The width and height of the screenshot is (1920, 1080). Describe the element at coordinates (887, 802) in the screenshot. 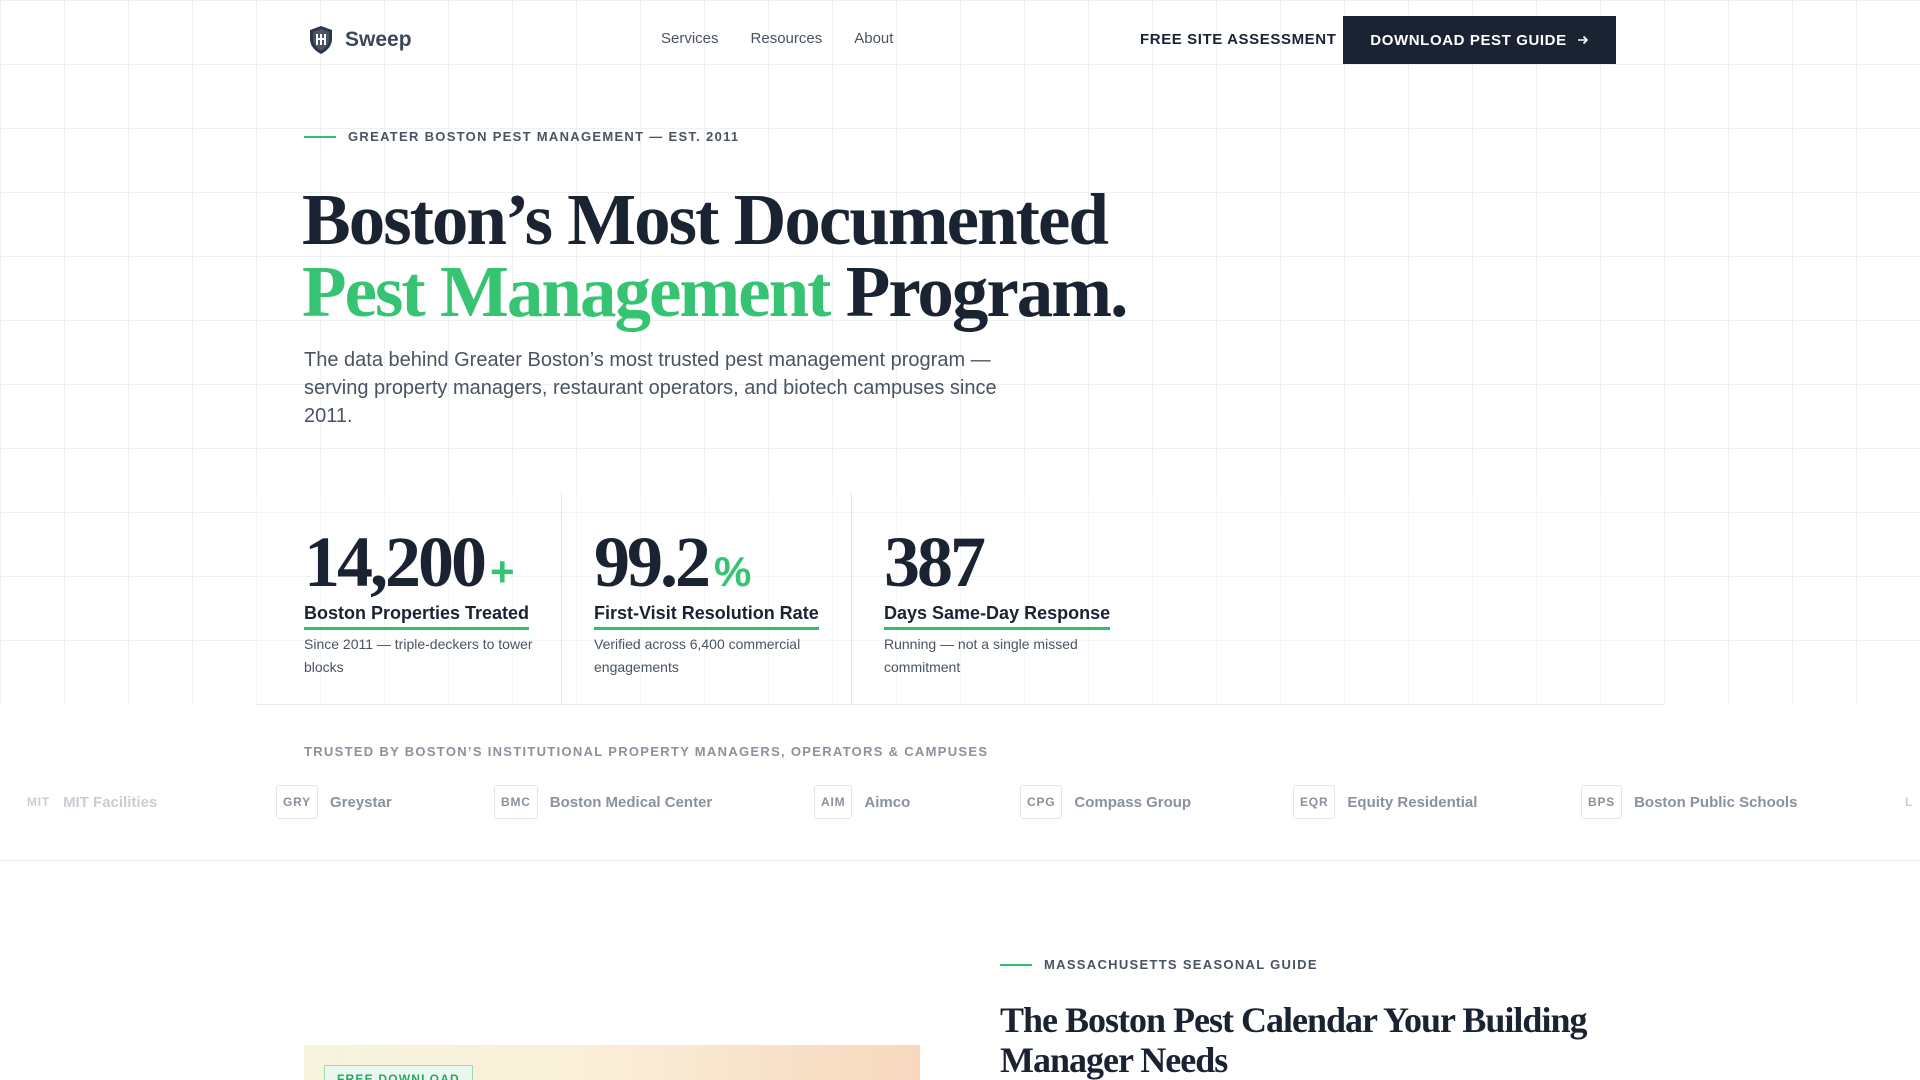

I see `client-logo-name: Aimco` at that location.